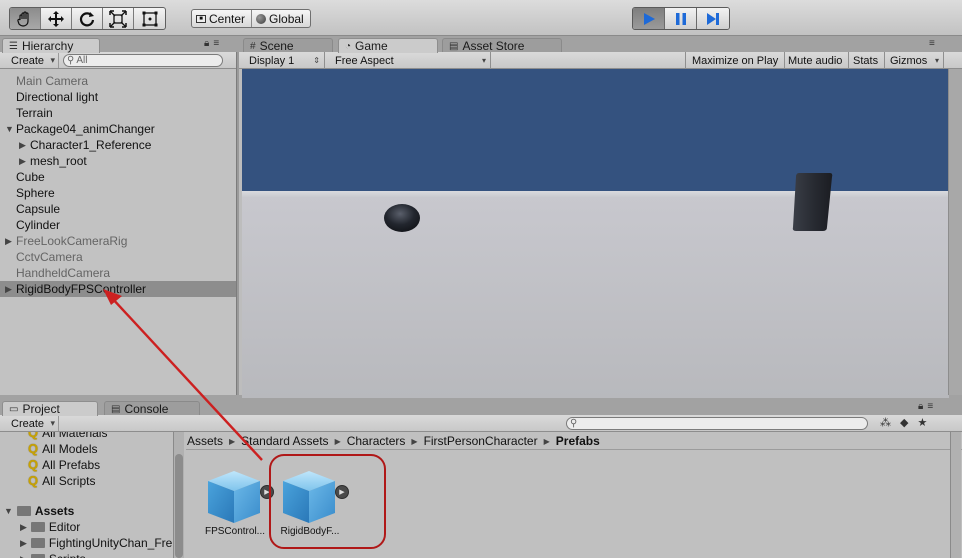 This screenshot has width=962, height=558. I want to click on hierarchy-item: Directional light, so click(118, 97).